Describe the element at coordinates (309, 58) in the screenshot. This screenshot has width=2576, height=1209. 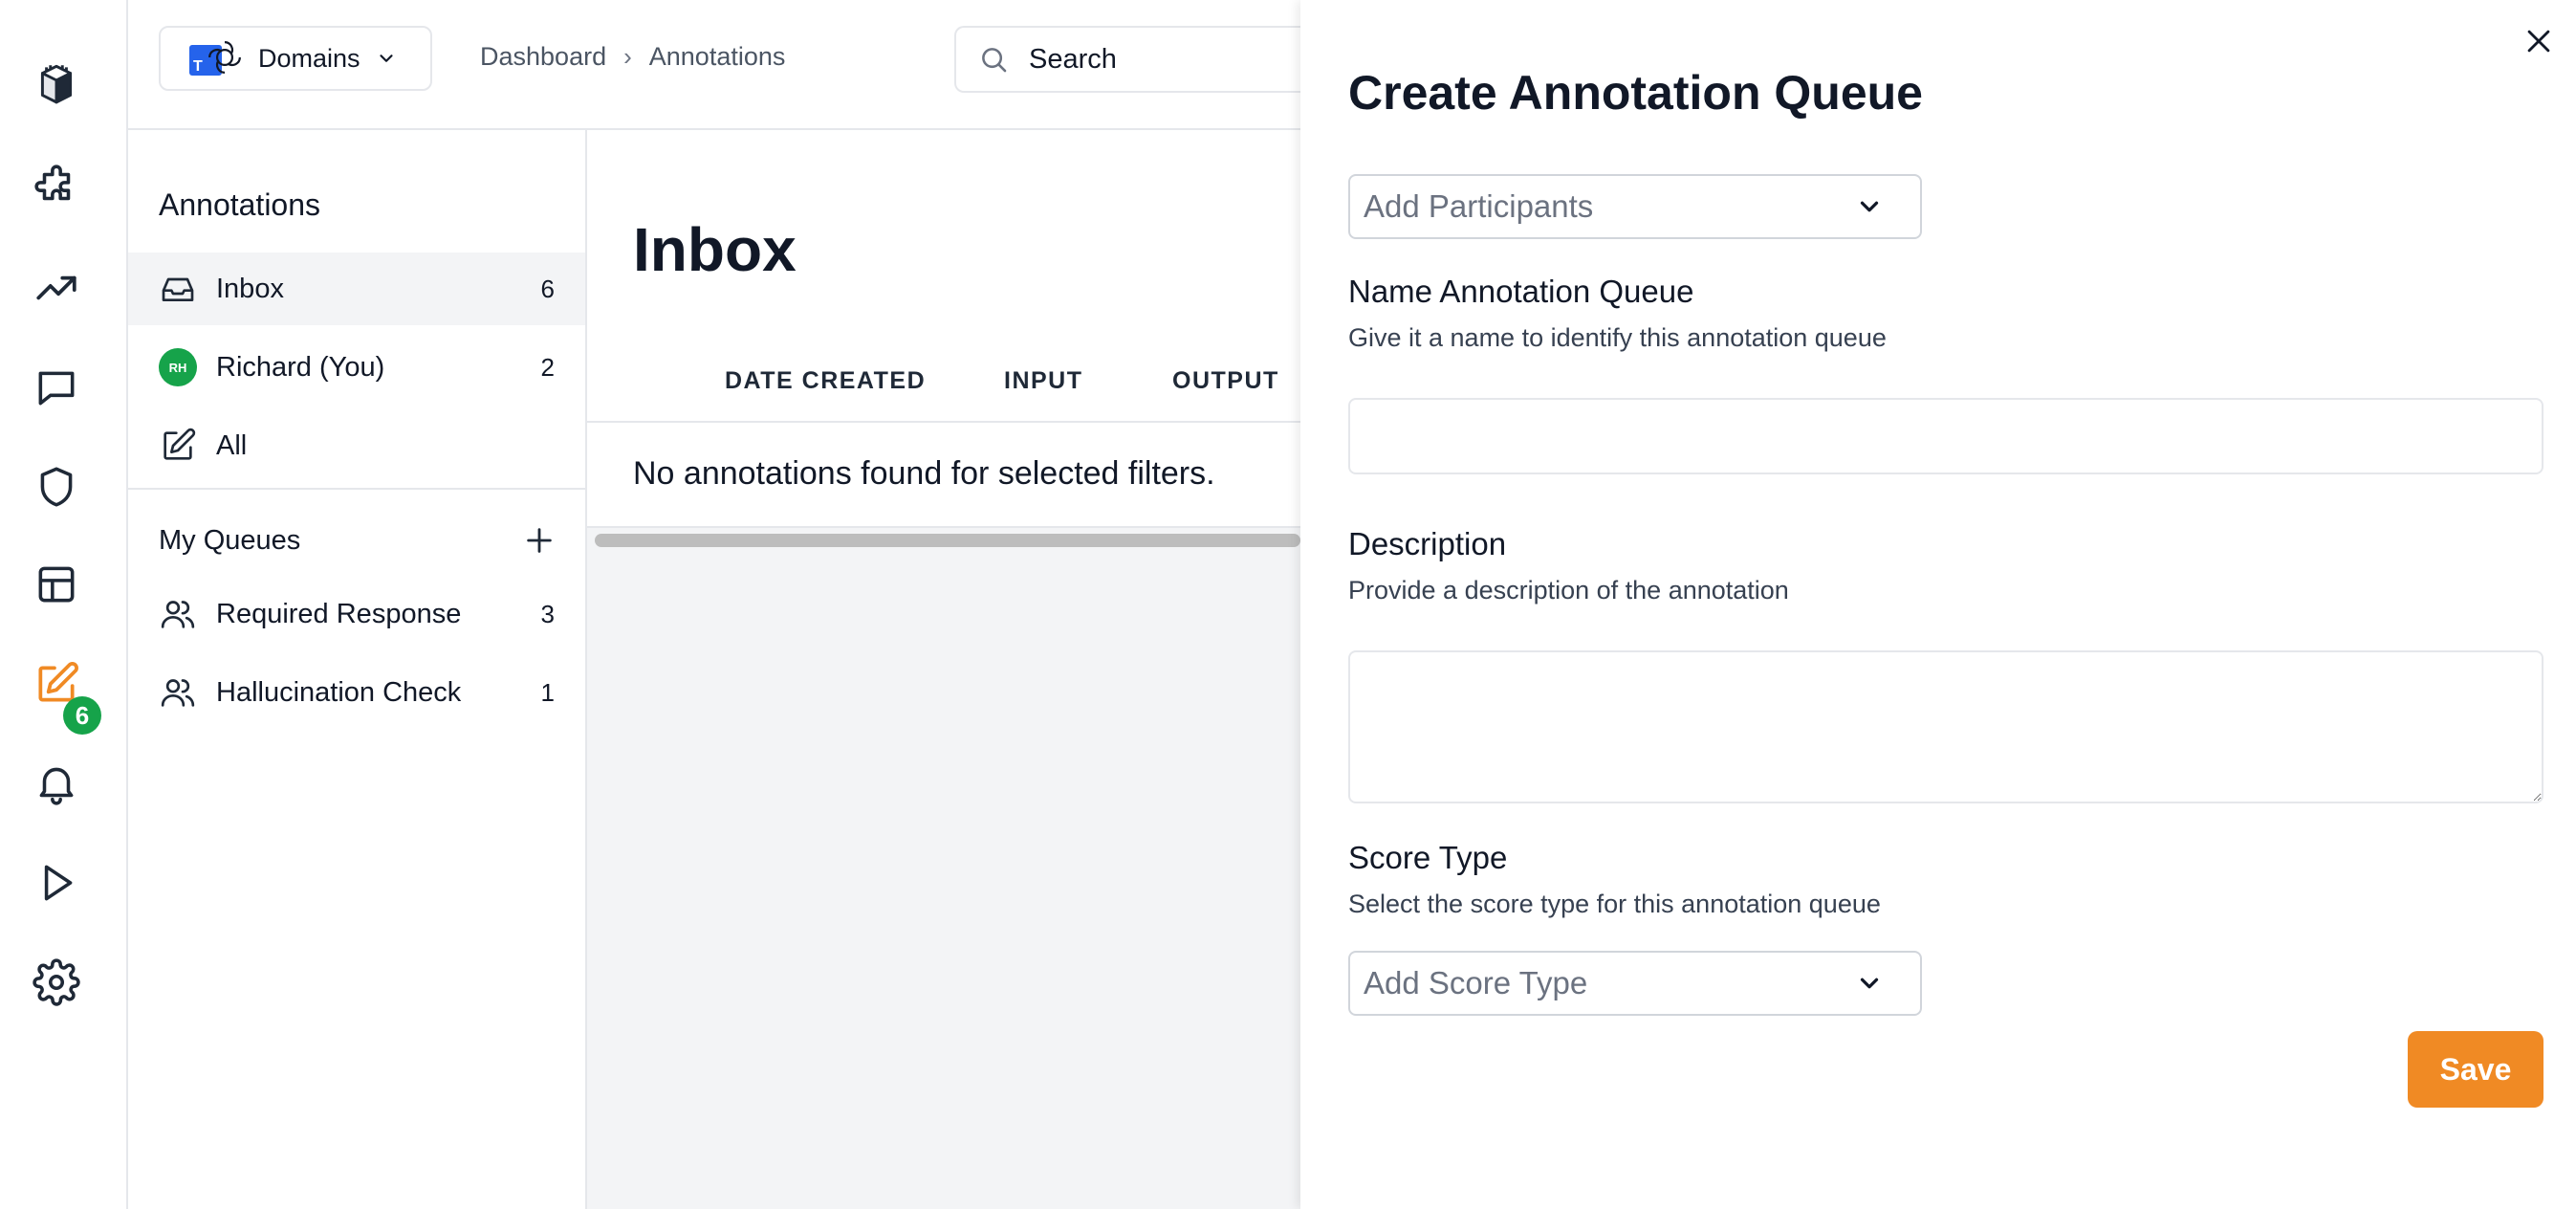
I see `domains-label: Domains` at that location.